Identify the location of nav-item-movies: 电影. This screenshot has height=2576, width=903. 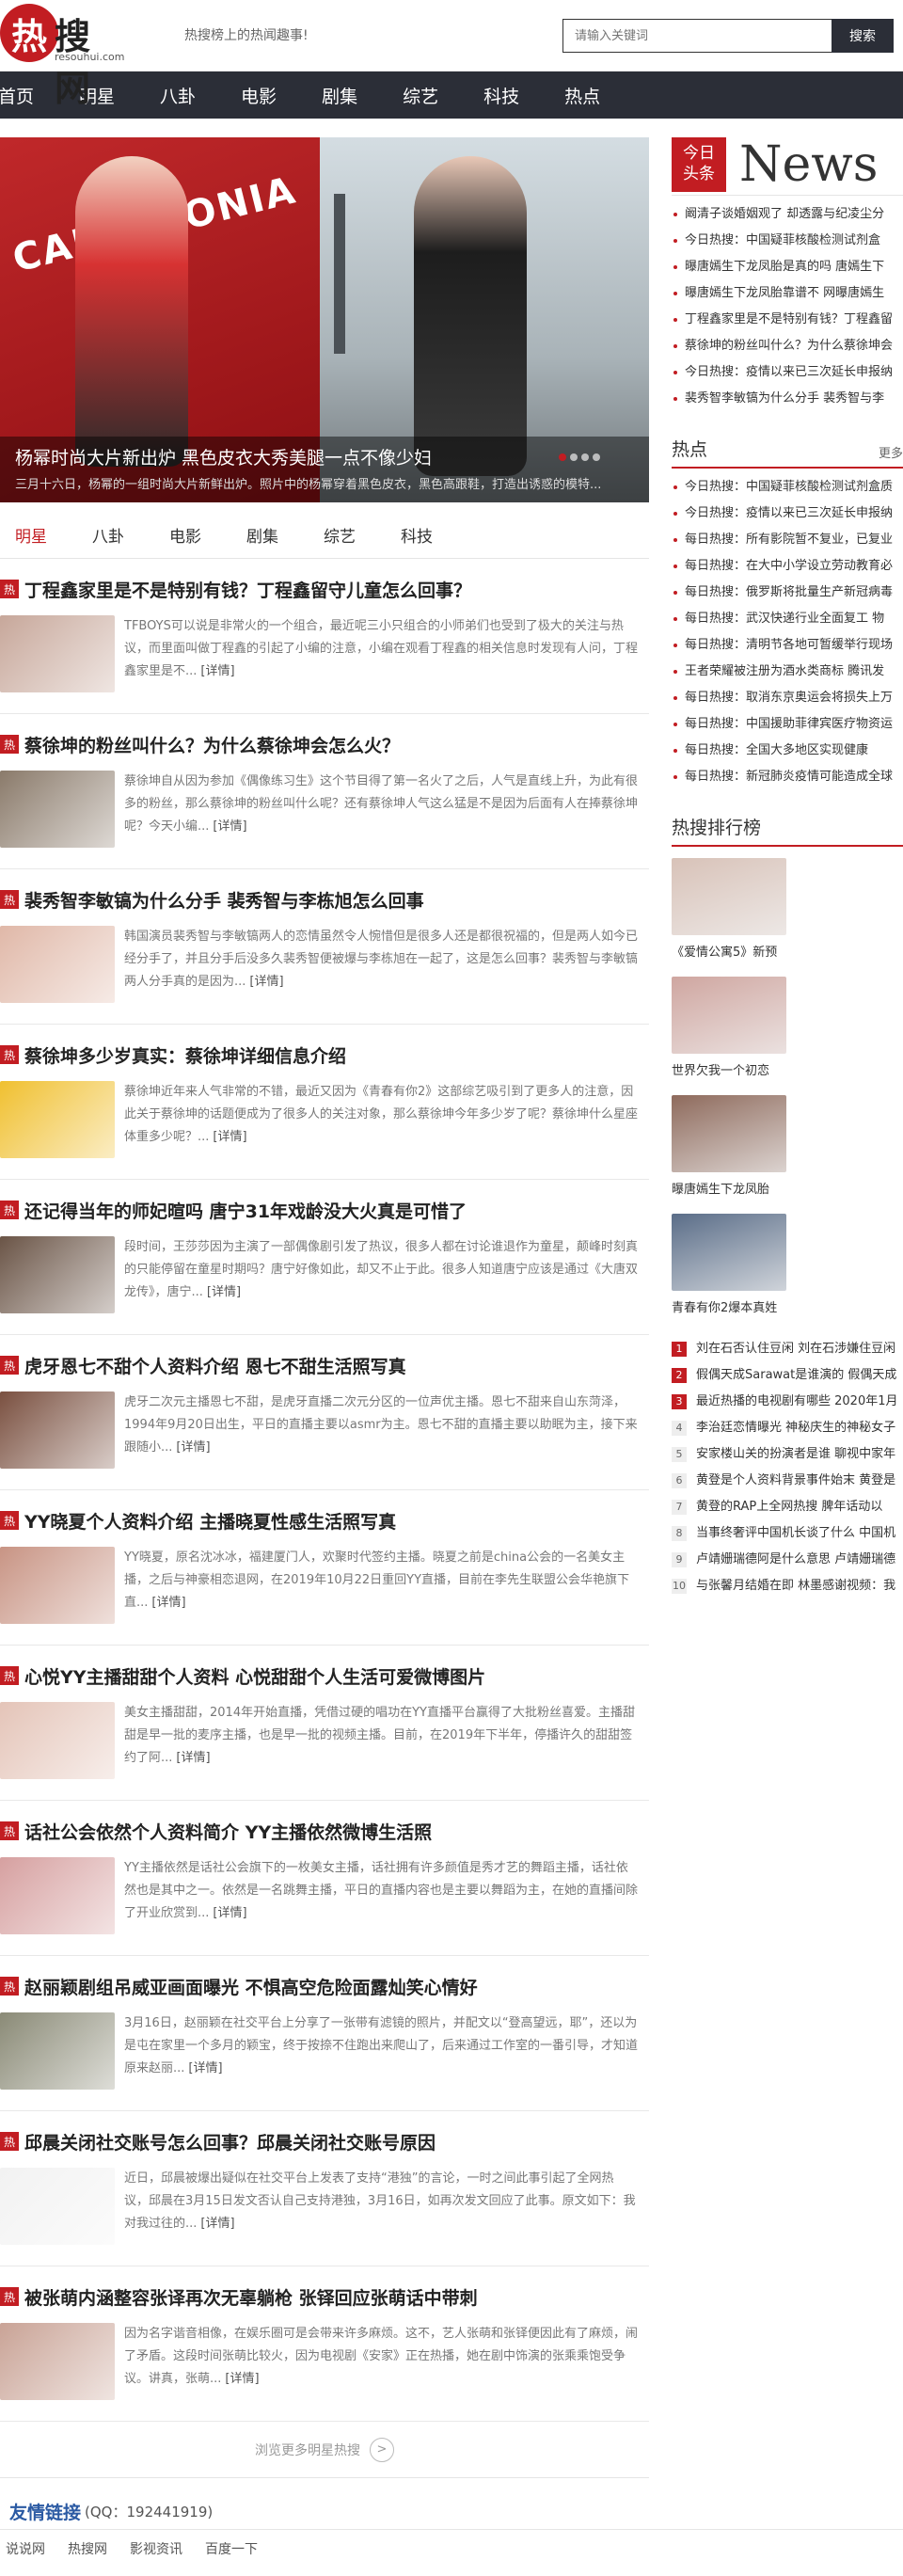
(259, 95).